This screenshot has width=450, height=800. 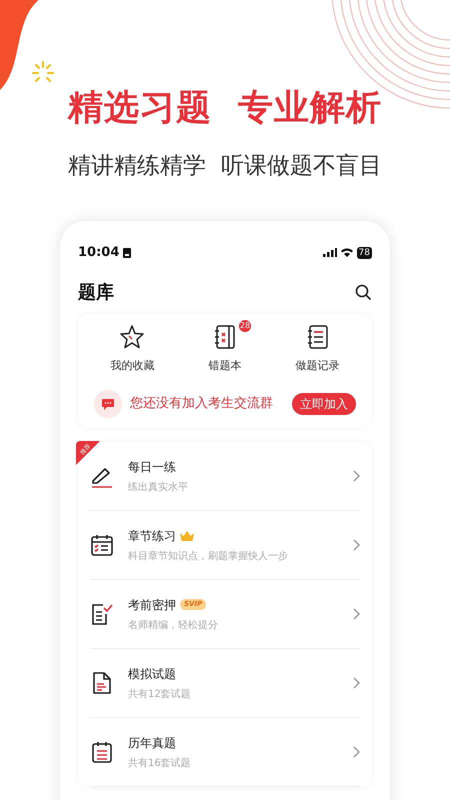 What do you see at coordinates (202, 404) in the screenshot?
I see `group-invite-text: 您还没有加入考生交流群` at bounding box center [202, 404].